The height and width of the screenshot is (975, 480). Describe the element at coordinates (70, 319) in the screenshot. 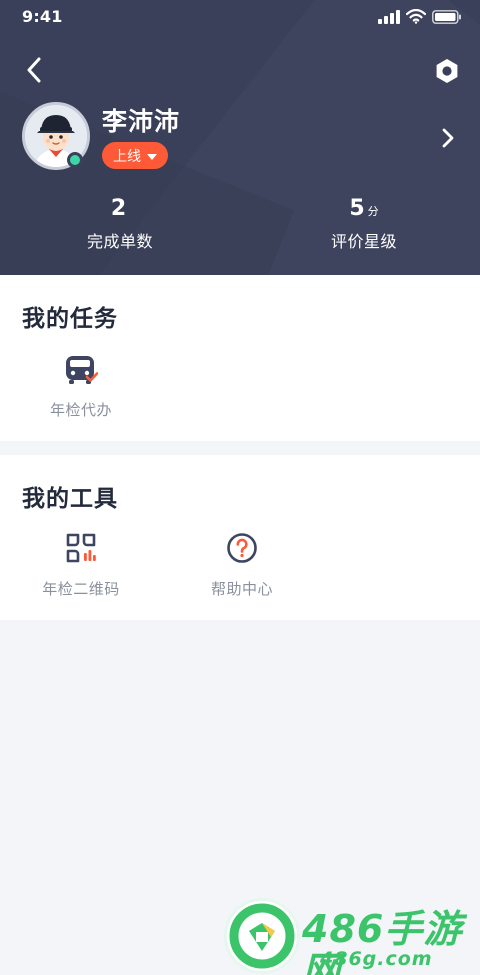

I see `my-tasks-title: 我的任务` at that location.